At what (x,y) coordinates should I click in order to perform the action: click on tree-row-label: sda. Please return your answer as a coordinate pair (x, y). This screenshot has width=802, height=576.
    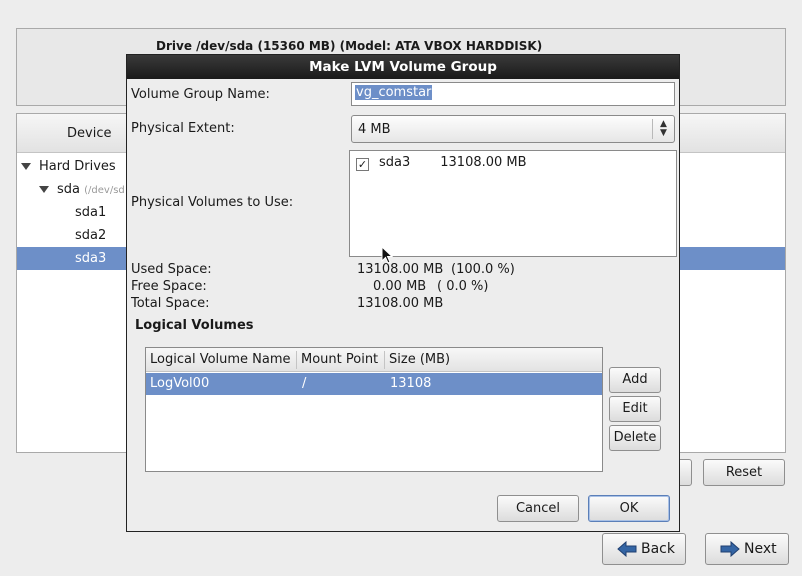
    Looking at the image, I should click on (68, 189).